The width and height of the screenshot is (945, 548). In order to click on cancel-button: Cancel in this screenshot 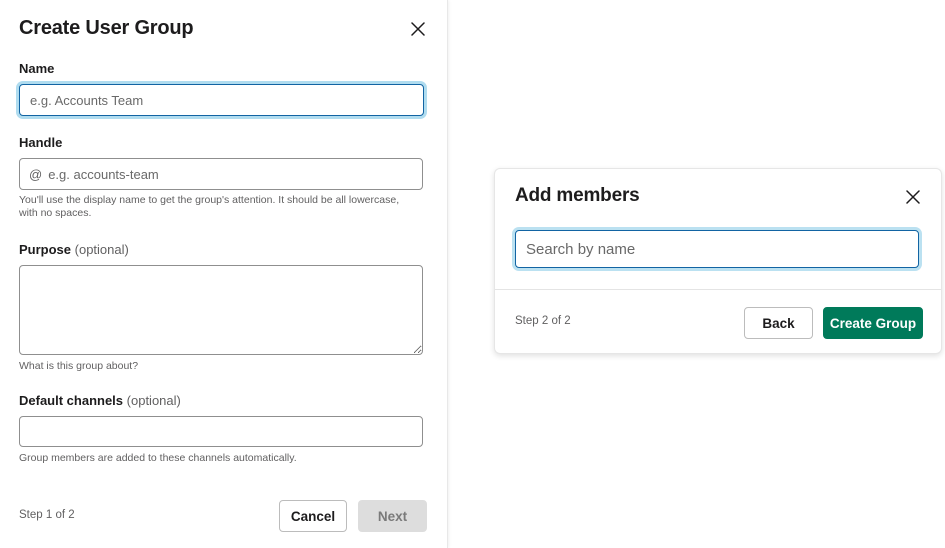, I will do `click(313, 516)`.